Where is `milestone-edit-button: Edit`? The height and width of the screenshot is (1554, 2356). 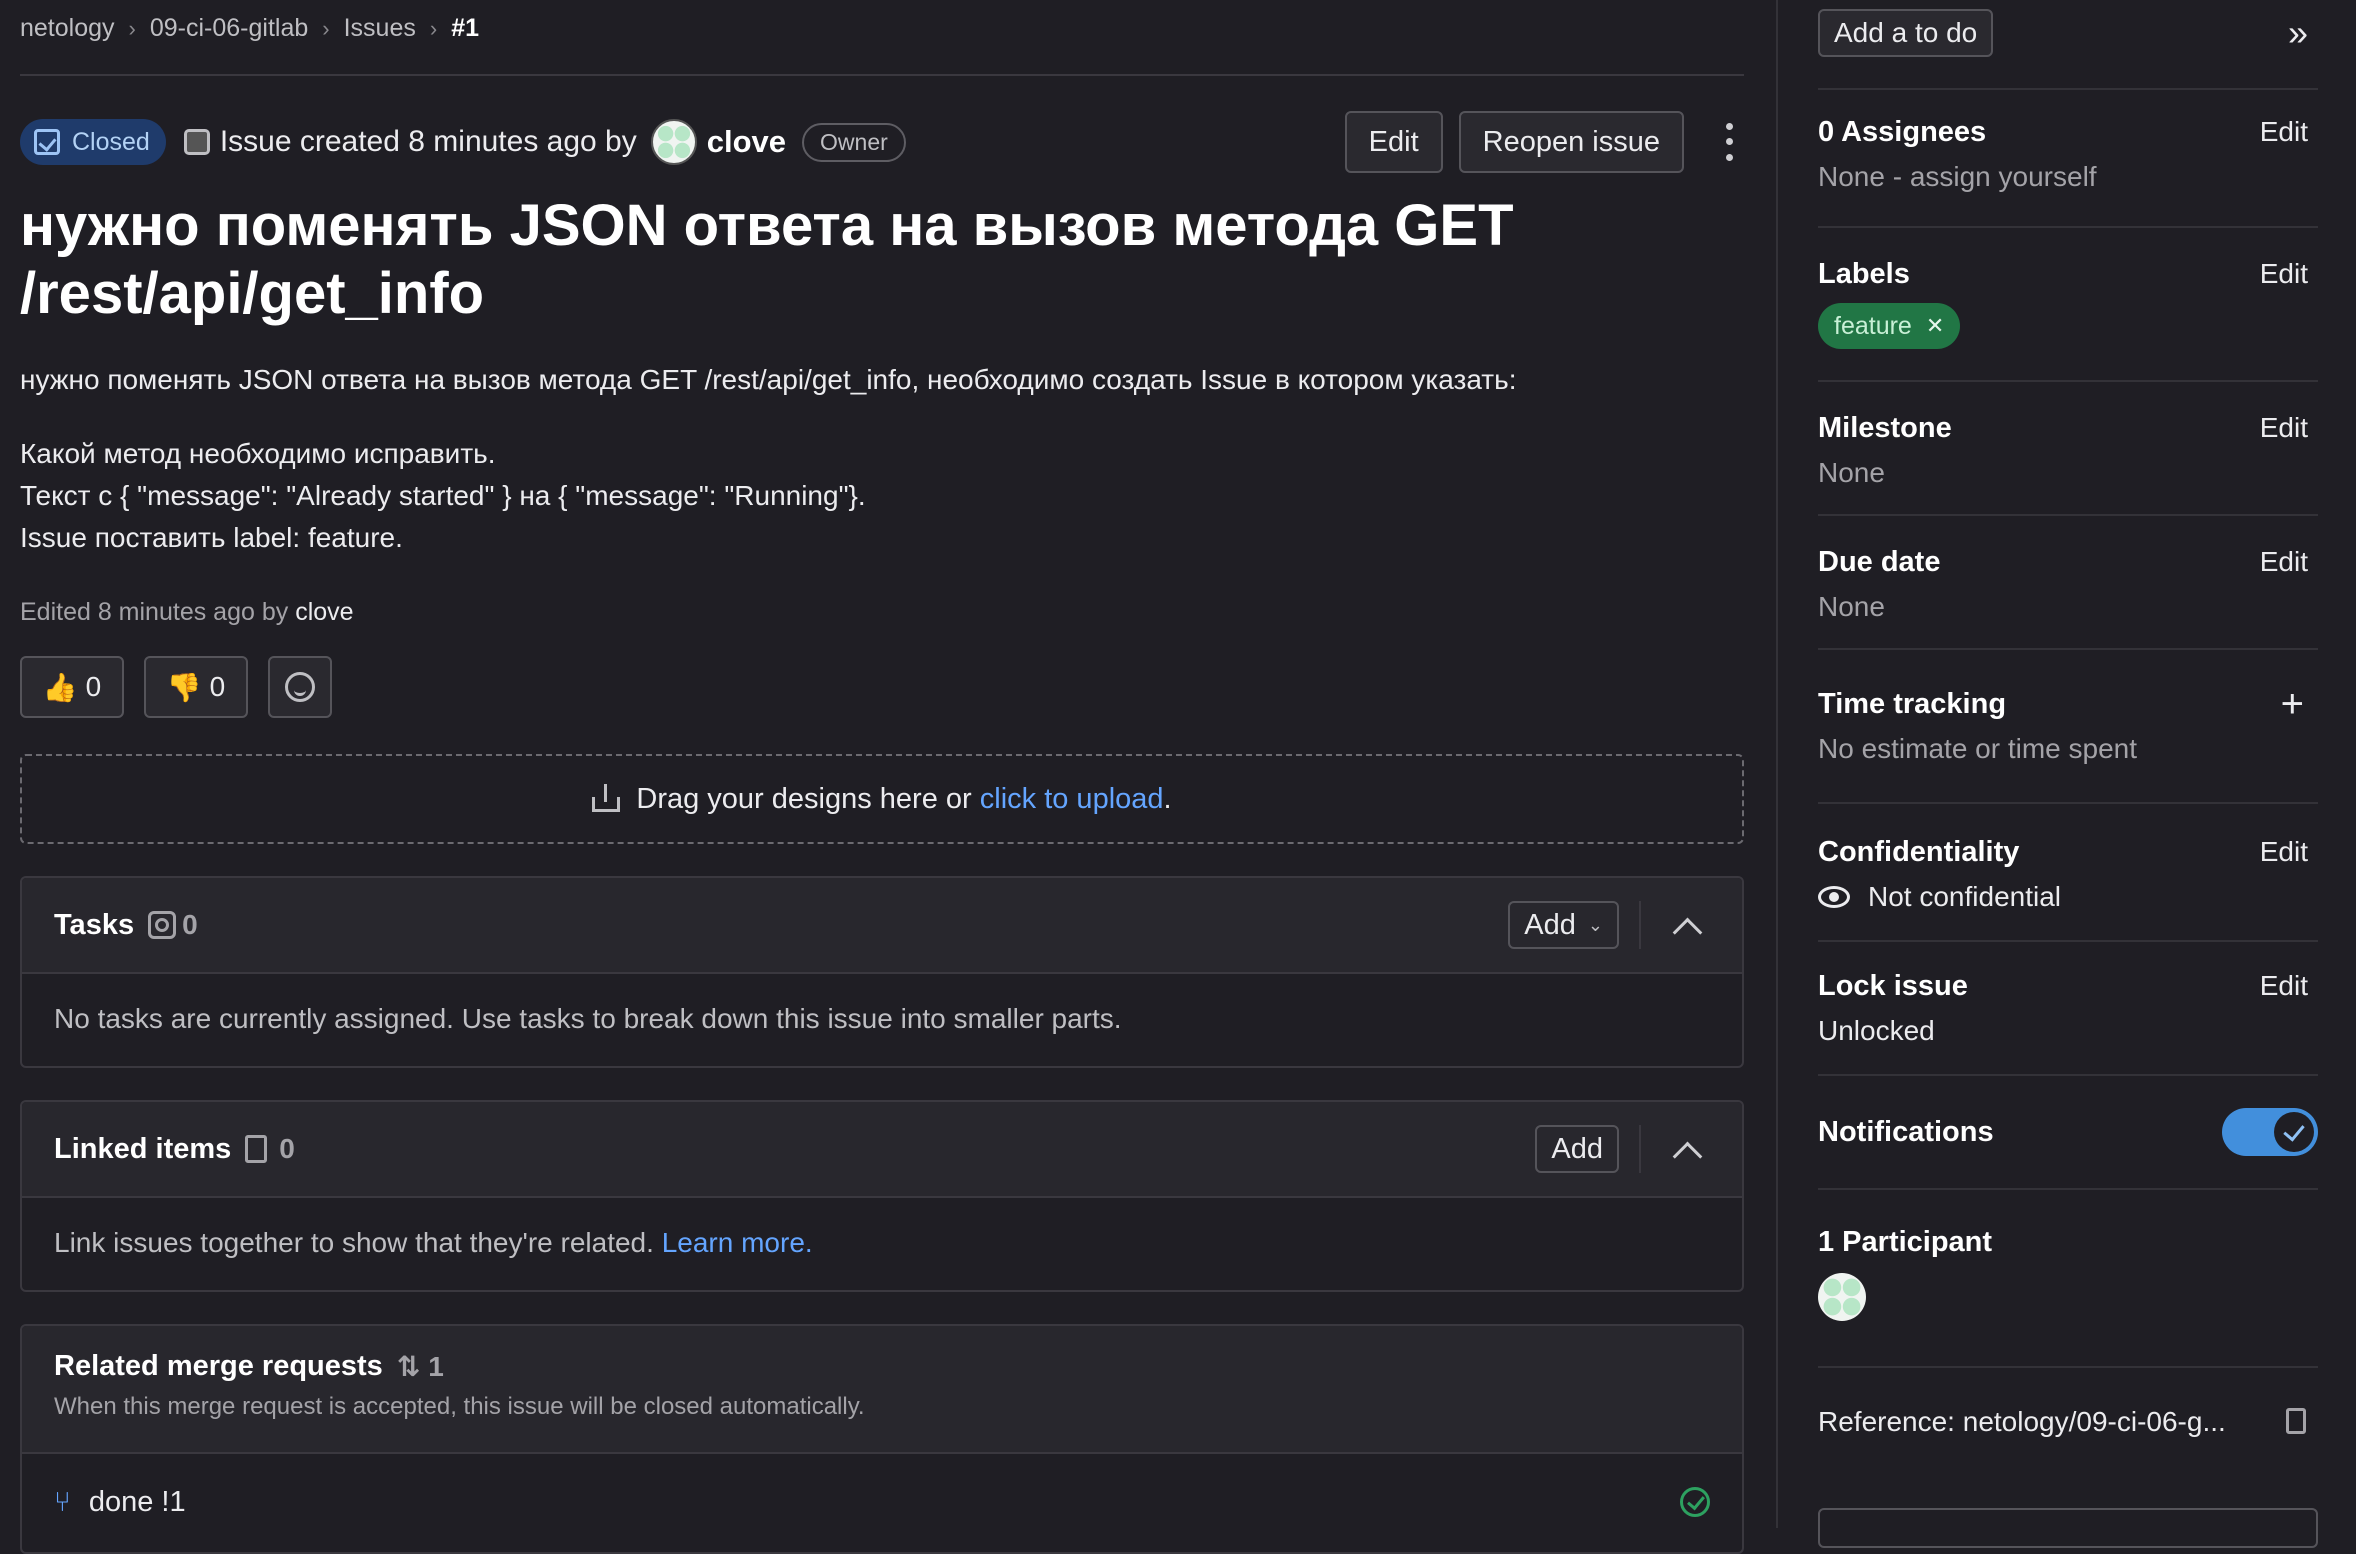 milestone-edit-button: Edit is located at coordinates (2284, 428).